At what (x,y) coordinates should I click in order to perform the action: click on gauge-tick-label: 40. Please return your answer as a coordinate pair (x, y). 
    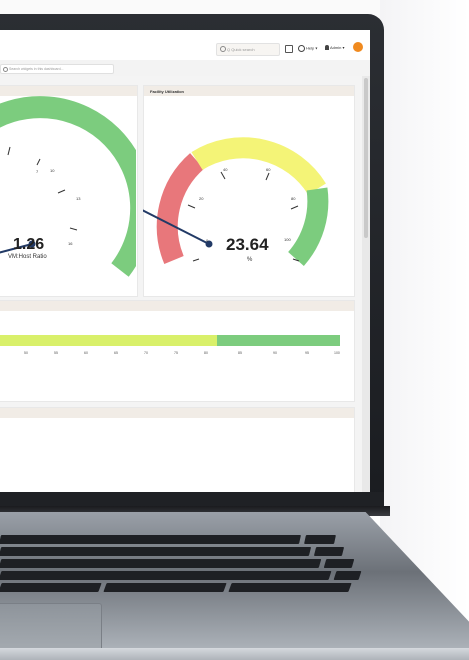
    Looking at the image, I should click on (225, 169).